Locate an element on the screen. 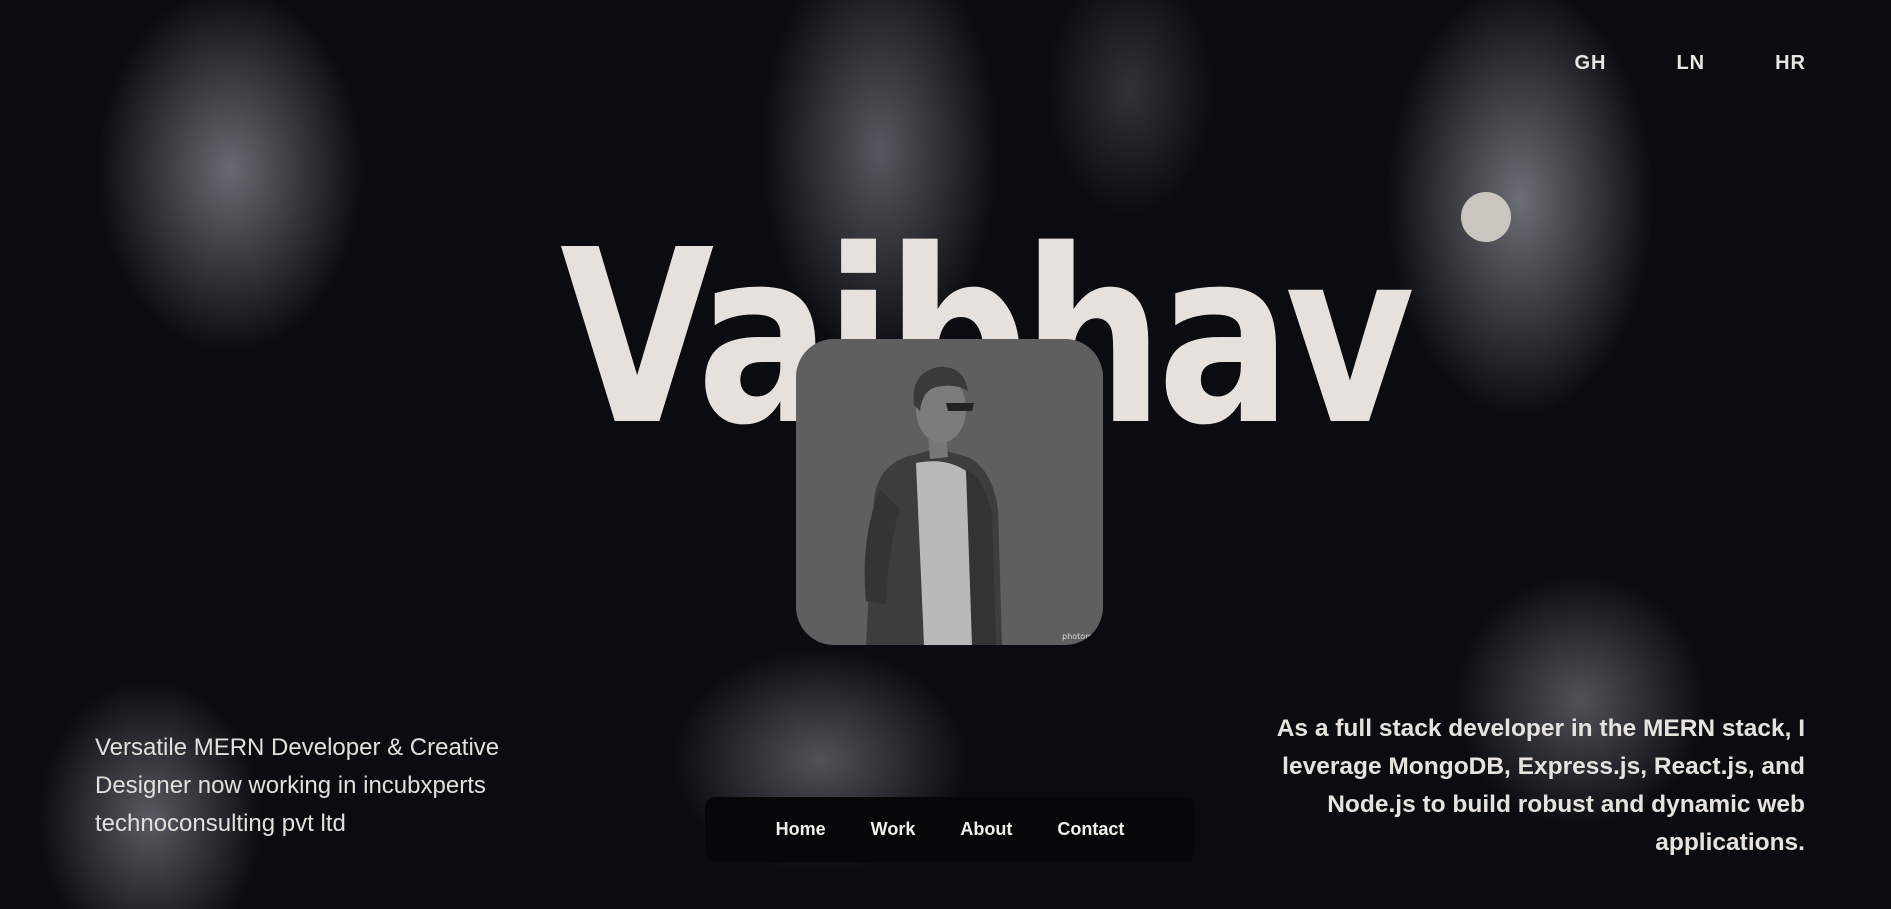  nav-contact: Contact is located at coordinates (1090, 829).